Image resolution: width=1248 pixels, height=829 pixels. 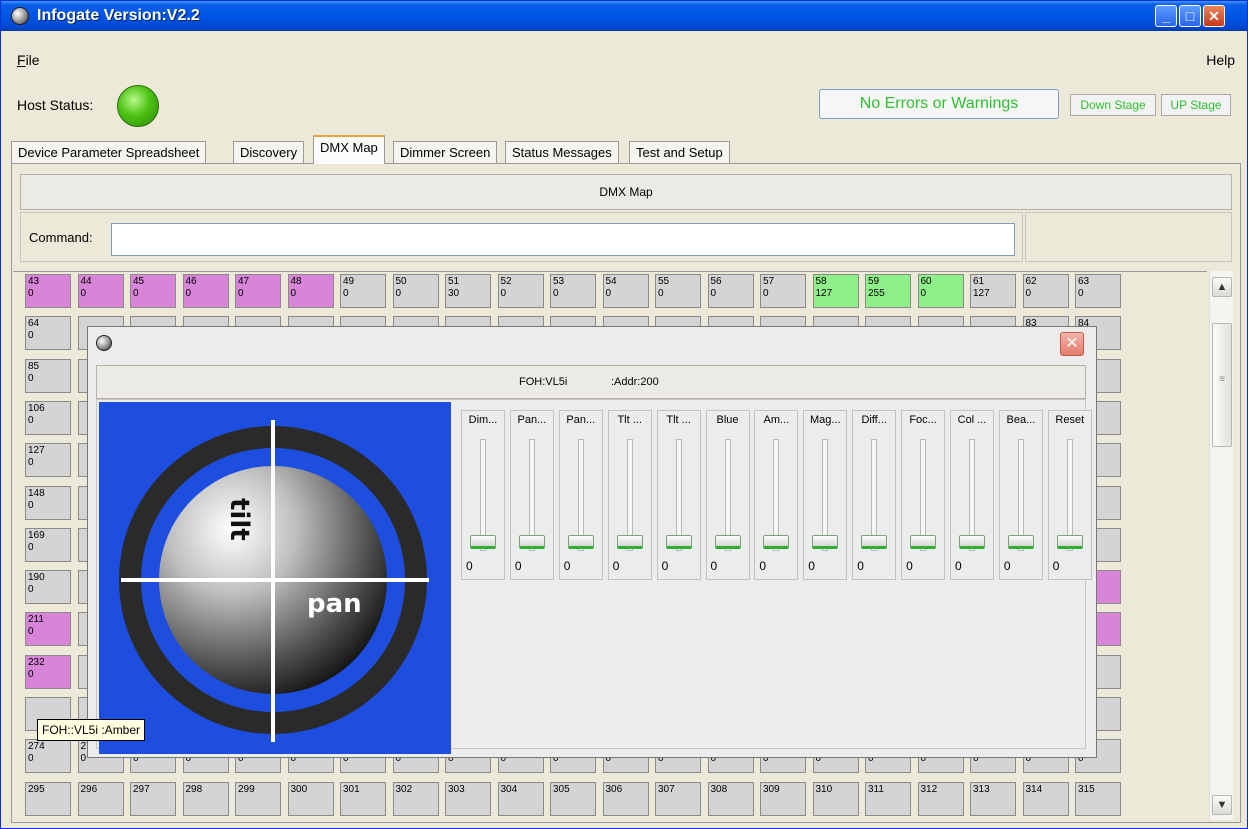 What do you see at coordinates (415, 798) in the screenshot?
I see `dmx-cell: 302` at bounding box center [415, 798].